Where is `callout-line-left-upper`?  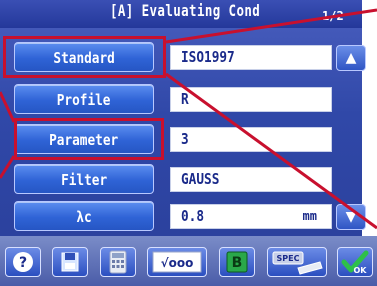
callout-line-left-upper is located at coordinates (8, 107).